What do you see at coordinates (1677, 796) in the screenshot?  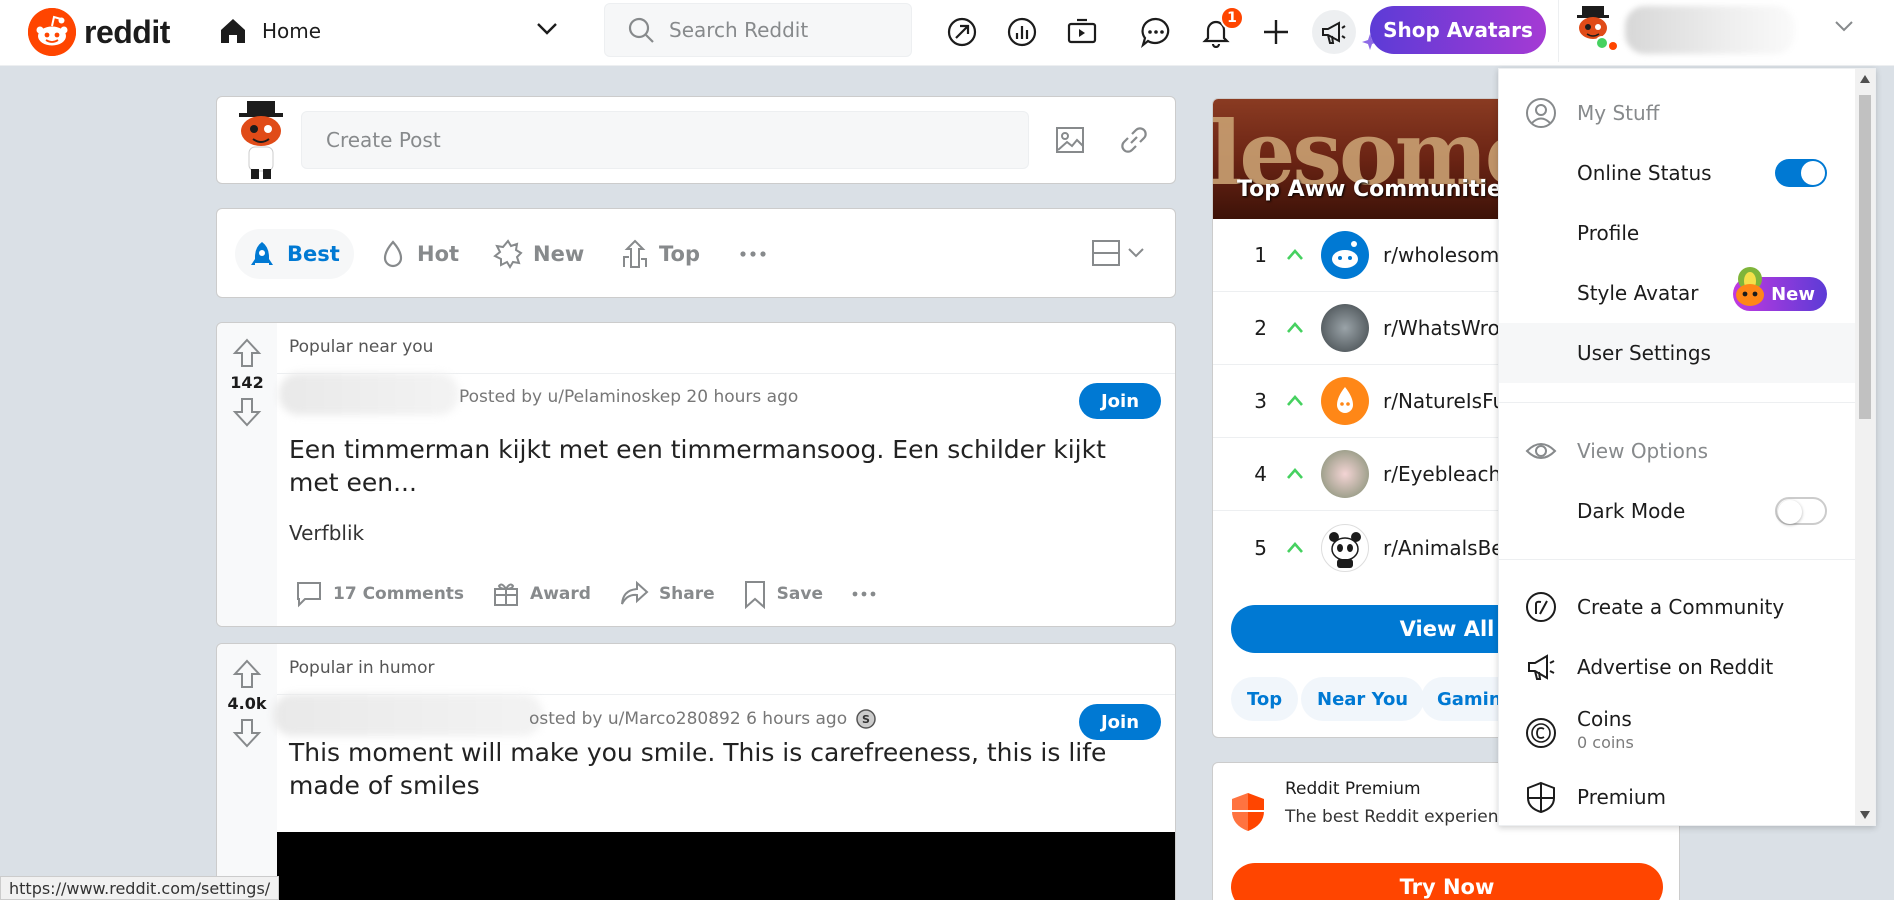 I see `premium-item: Premium` at bounding box center [1677, 796].